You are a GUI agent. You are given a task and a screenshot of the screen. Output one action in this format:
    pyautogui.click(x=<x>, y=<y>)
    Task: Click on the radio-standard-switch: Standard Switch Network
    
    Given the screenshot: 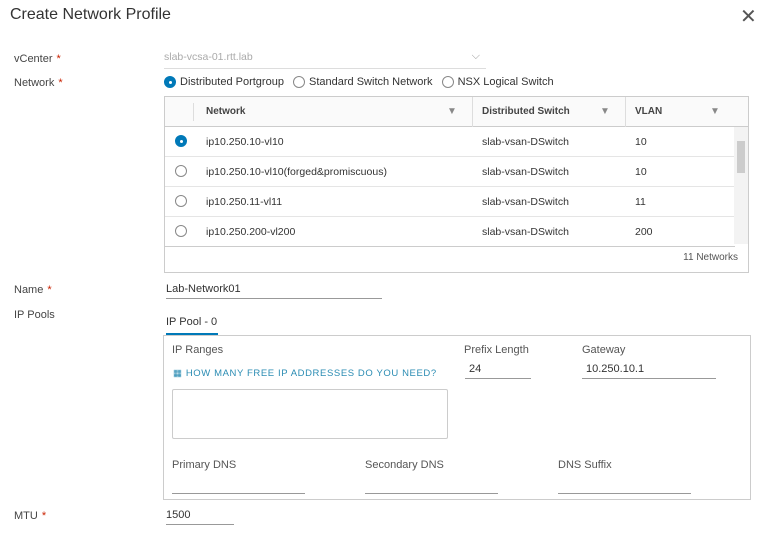 What is the action you would take?
    pyautogui.click(x=363, y=82)
    